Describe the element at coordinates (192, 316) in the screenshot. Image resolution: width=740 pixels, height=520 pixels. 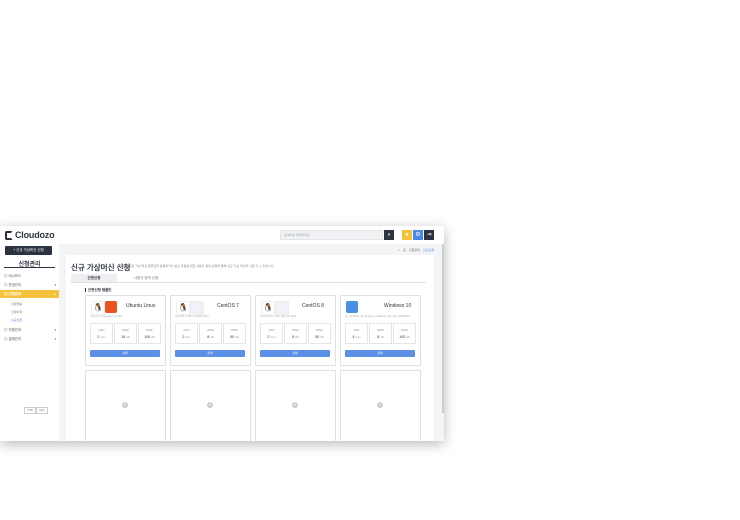
I see `template-desc: CentOS-7-x86_64-DVD-1611` at that location.